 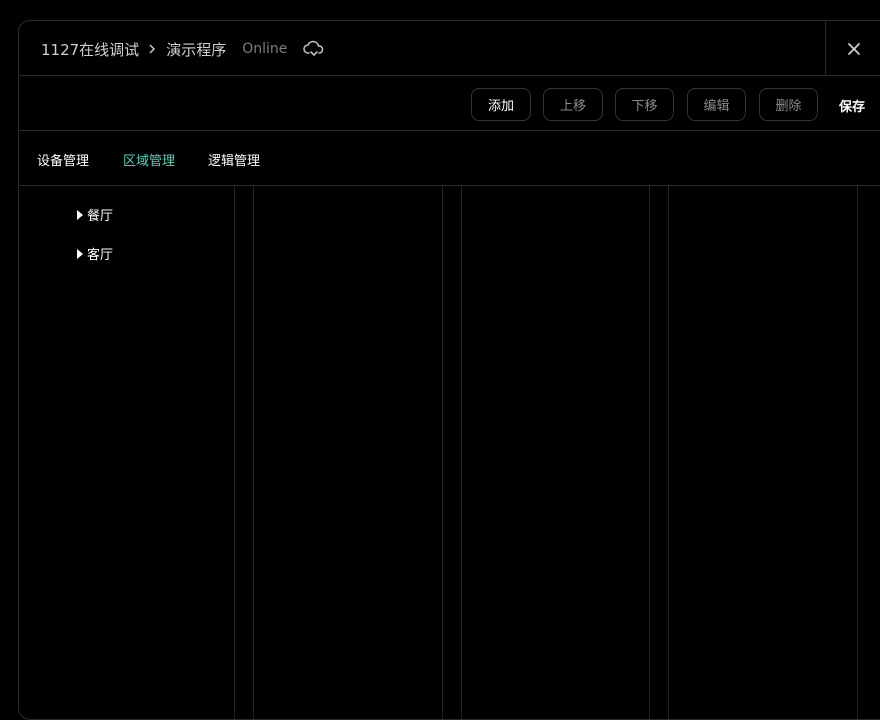 I want to click on move-down-button: 下移, so click(x=644, y=104).